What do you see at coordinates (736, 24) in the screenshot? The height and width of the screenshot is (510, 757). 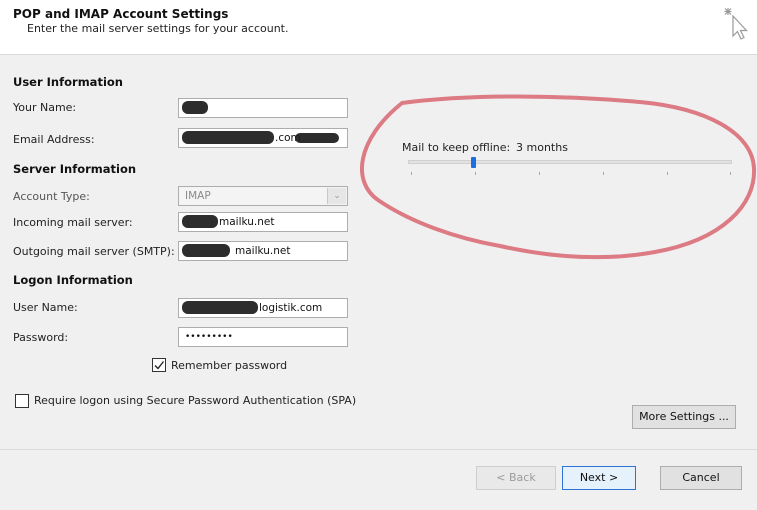 I see `cursor-sparkle-icon` at bounding box center [736, 24].